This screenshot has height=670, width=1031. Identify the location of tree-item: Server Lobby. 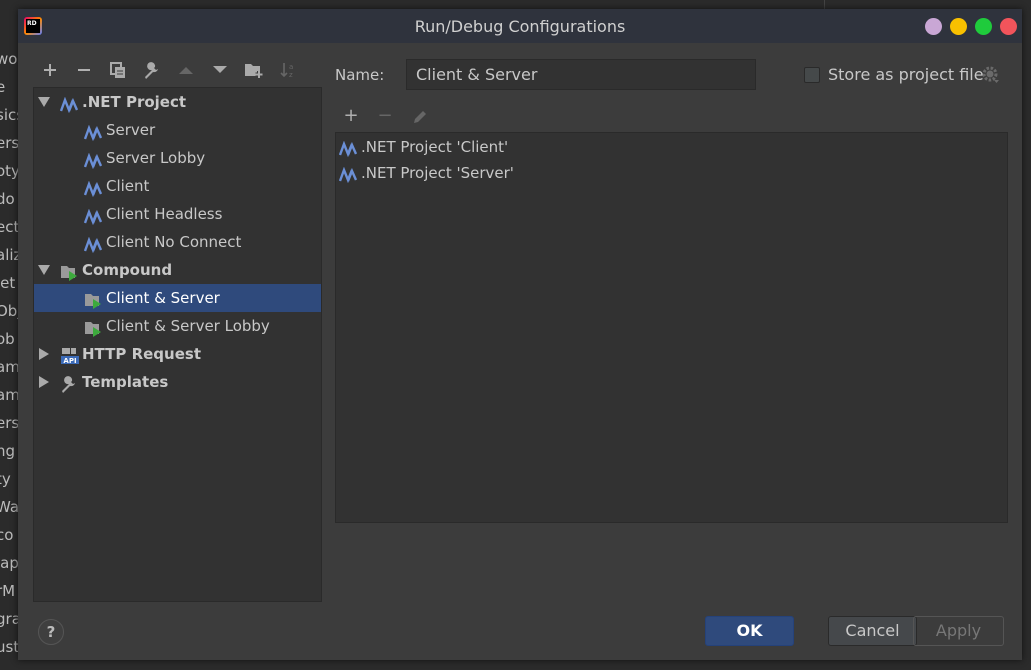
(177, 158).